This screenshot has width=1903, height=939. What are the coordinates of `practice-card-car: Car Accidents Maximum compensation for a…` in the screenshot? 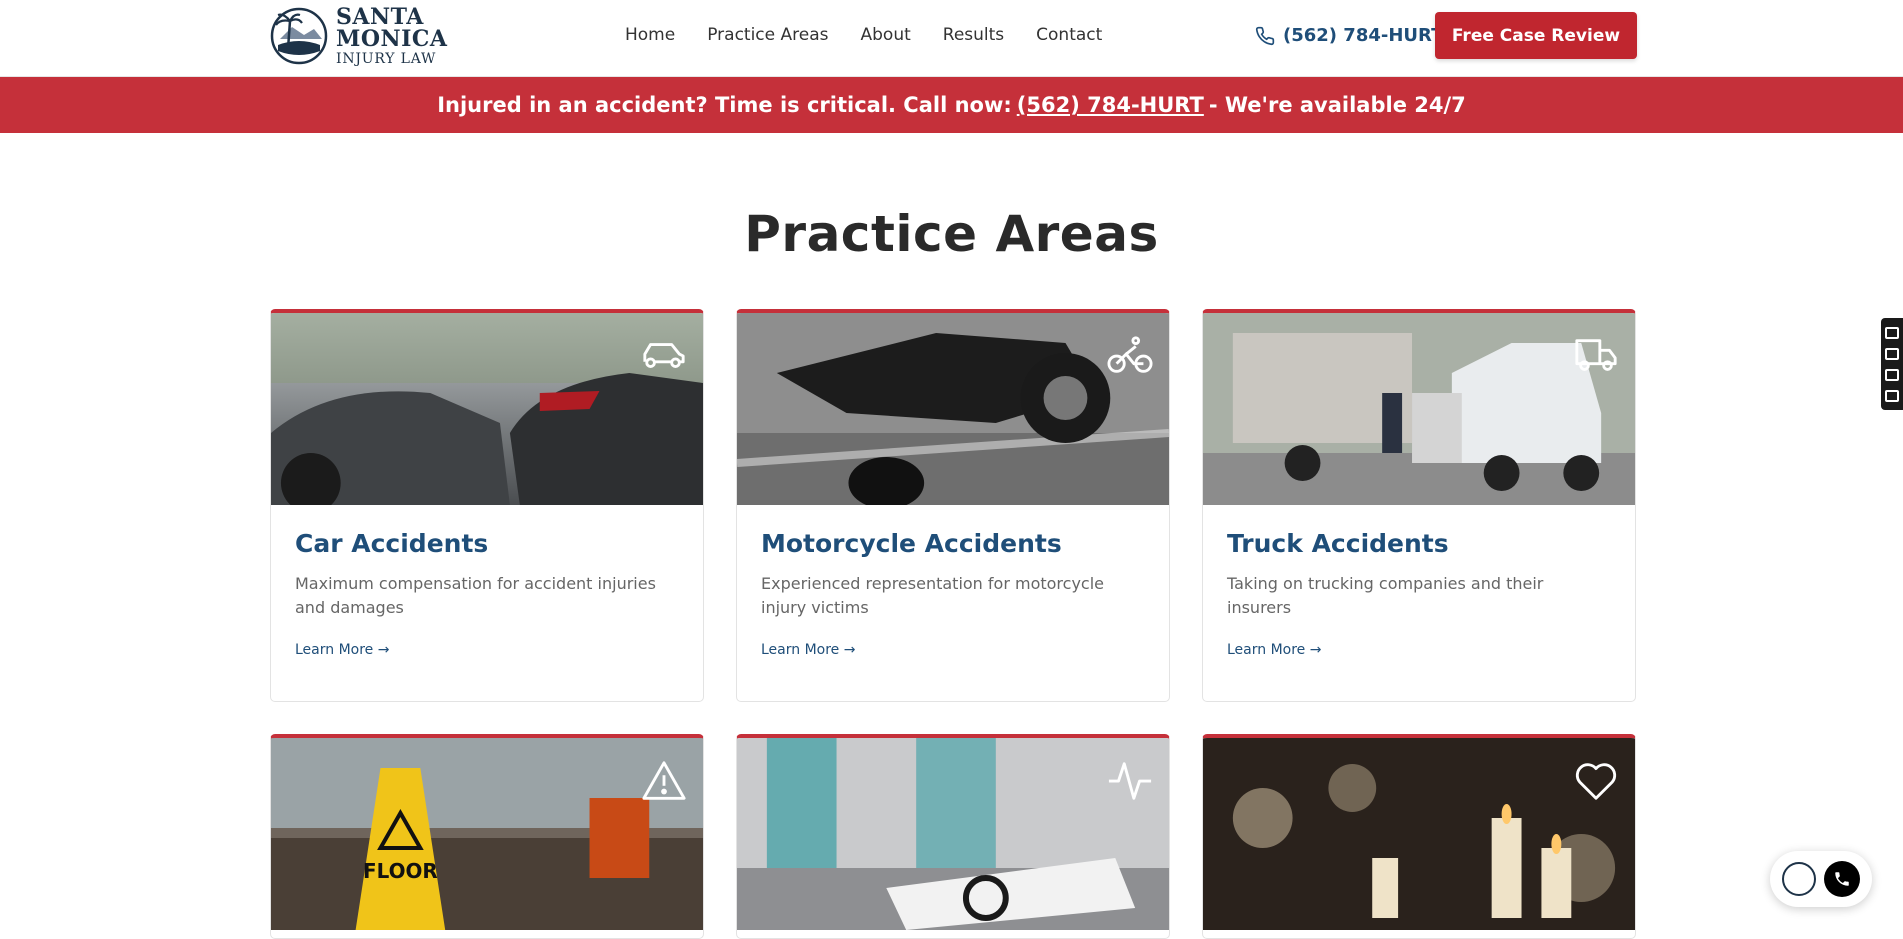 It's located at (487, 505).